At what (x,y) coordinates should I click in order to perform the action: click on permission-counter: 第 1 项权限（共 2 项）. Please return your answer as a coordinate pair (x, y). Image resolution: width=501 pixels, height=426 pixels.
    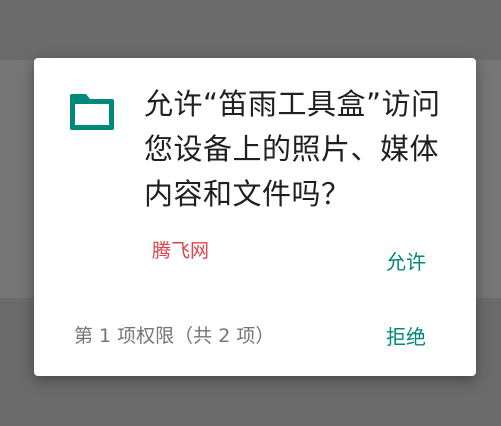
    Looking at the image, I should click on (174, 336).